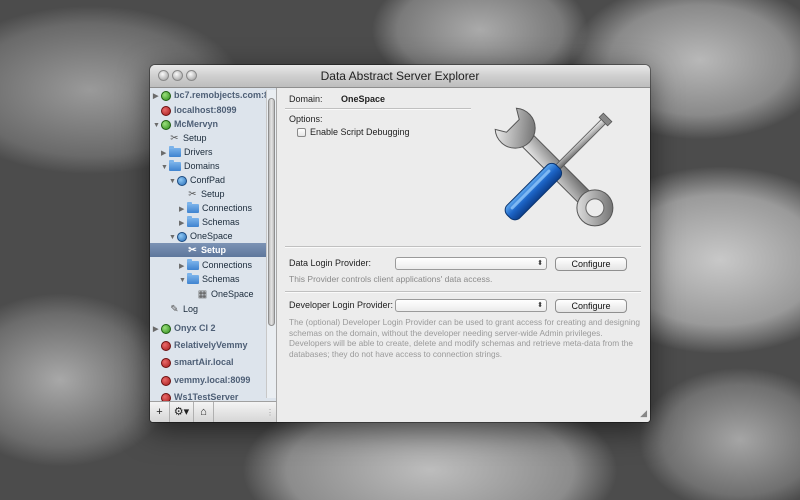 This screenshot has height=500, width=800. Describe the element at coordinates (591, 264) in the screenshot. I see `data-login-configure-button: Configure` at that location.